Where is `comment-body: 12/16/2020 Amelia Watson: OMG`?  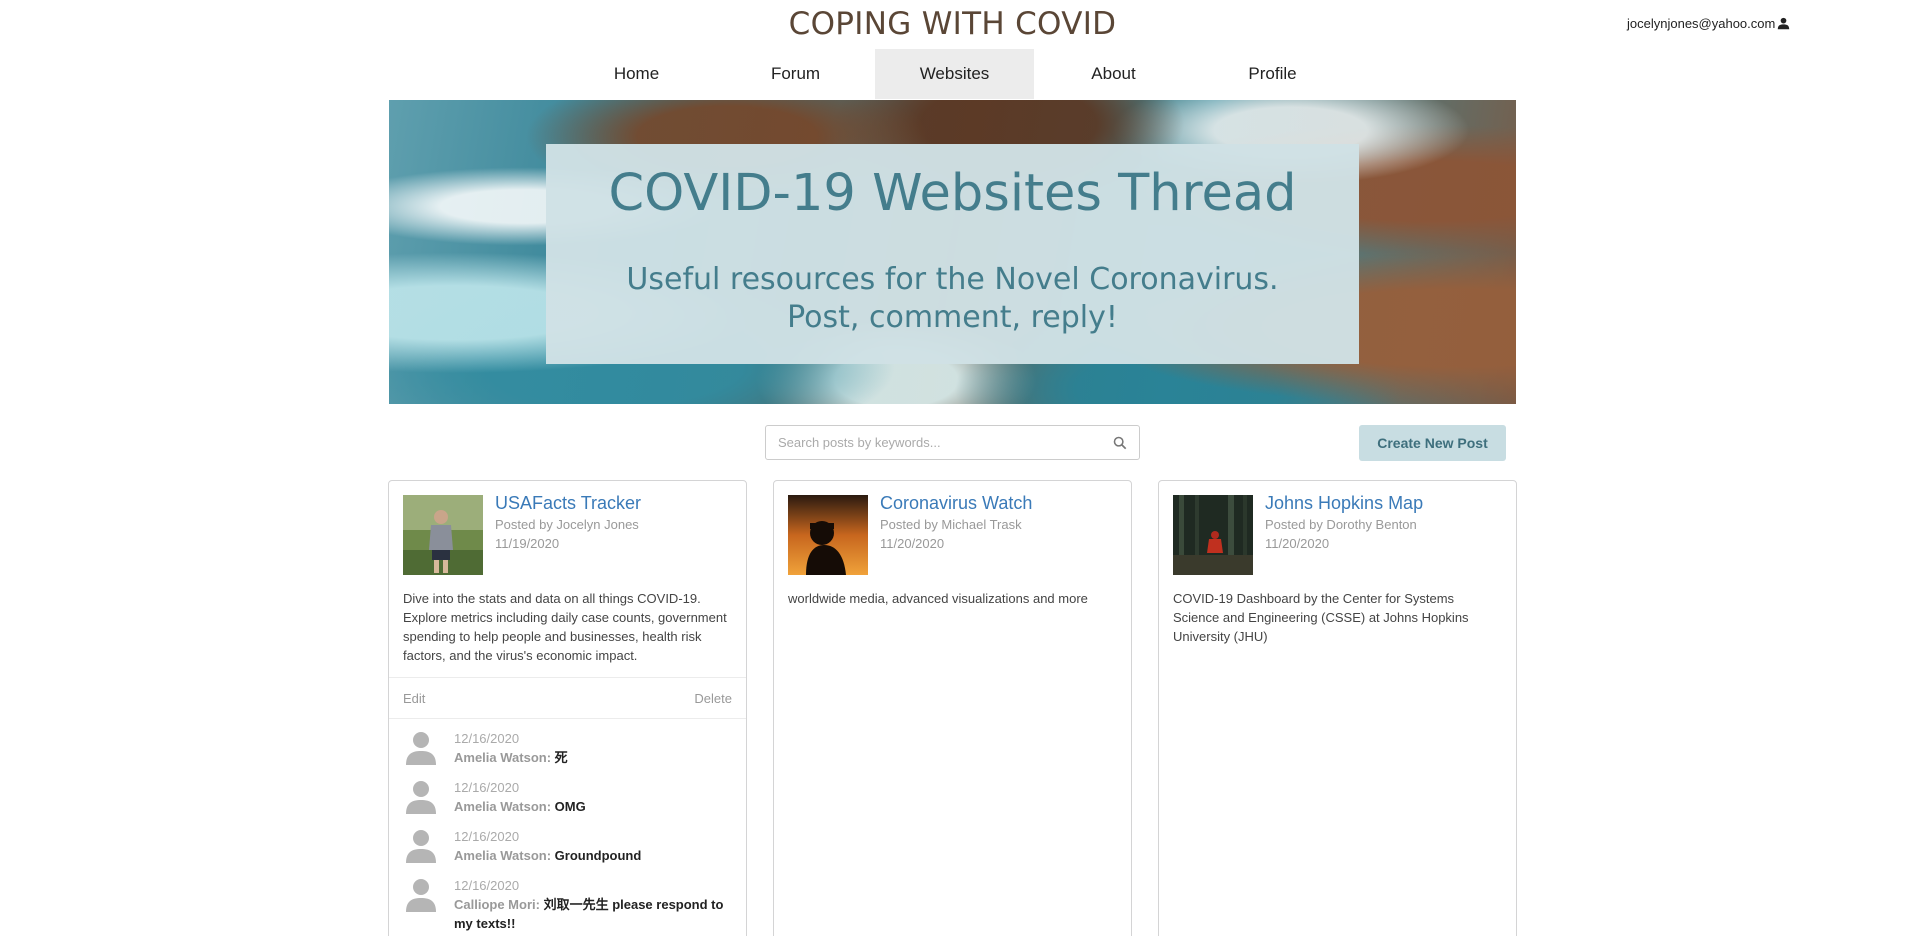
comment-body: 12/16/2020 Amelia Watson: OMG is located at coordinates (520, 797).